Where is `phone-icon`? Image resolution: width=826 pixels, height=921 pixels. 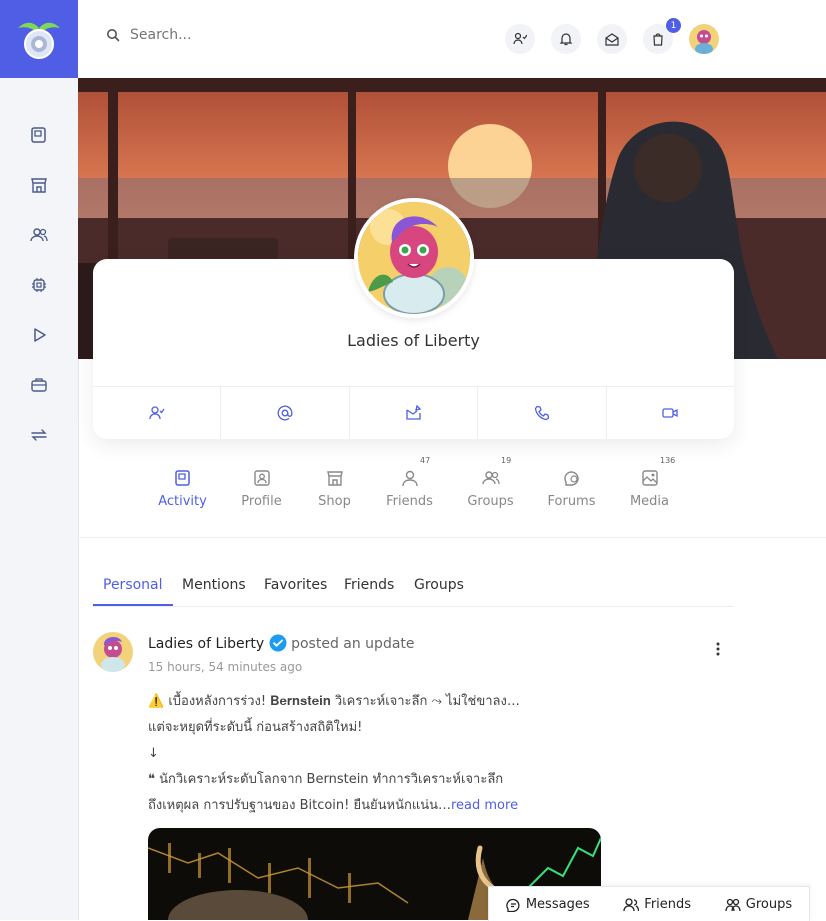 phone-icon is located at coordinates (542, 413).